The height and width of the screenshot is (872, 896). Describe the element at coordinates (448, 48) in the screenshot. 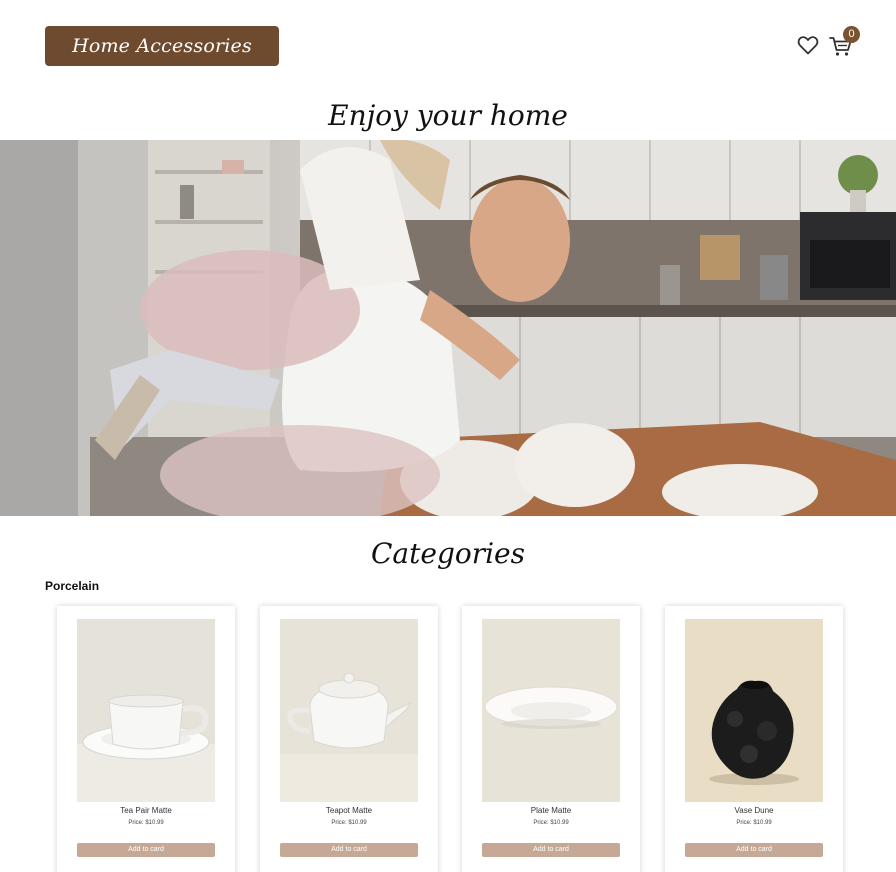

I see `site-header: Home Accessories Store 0` at that location.